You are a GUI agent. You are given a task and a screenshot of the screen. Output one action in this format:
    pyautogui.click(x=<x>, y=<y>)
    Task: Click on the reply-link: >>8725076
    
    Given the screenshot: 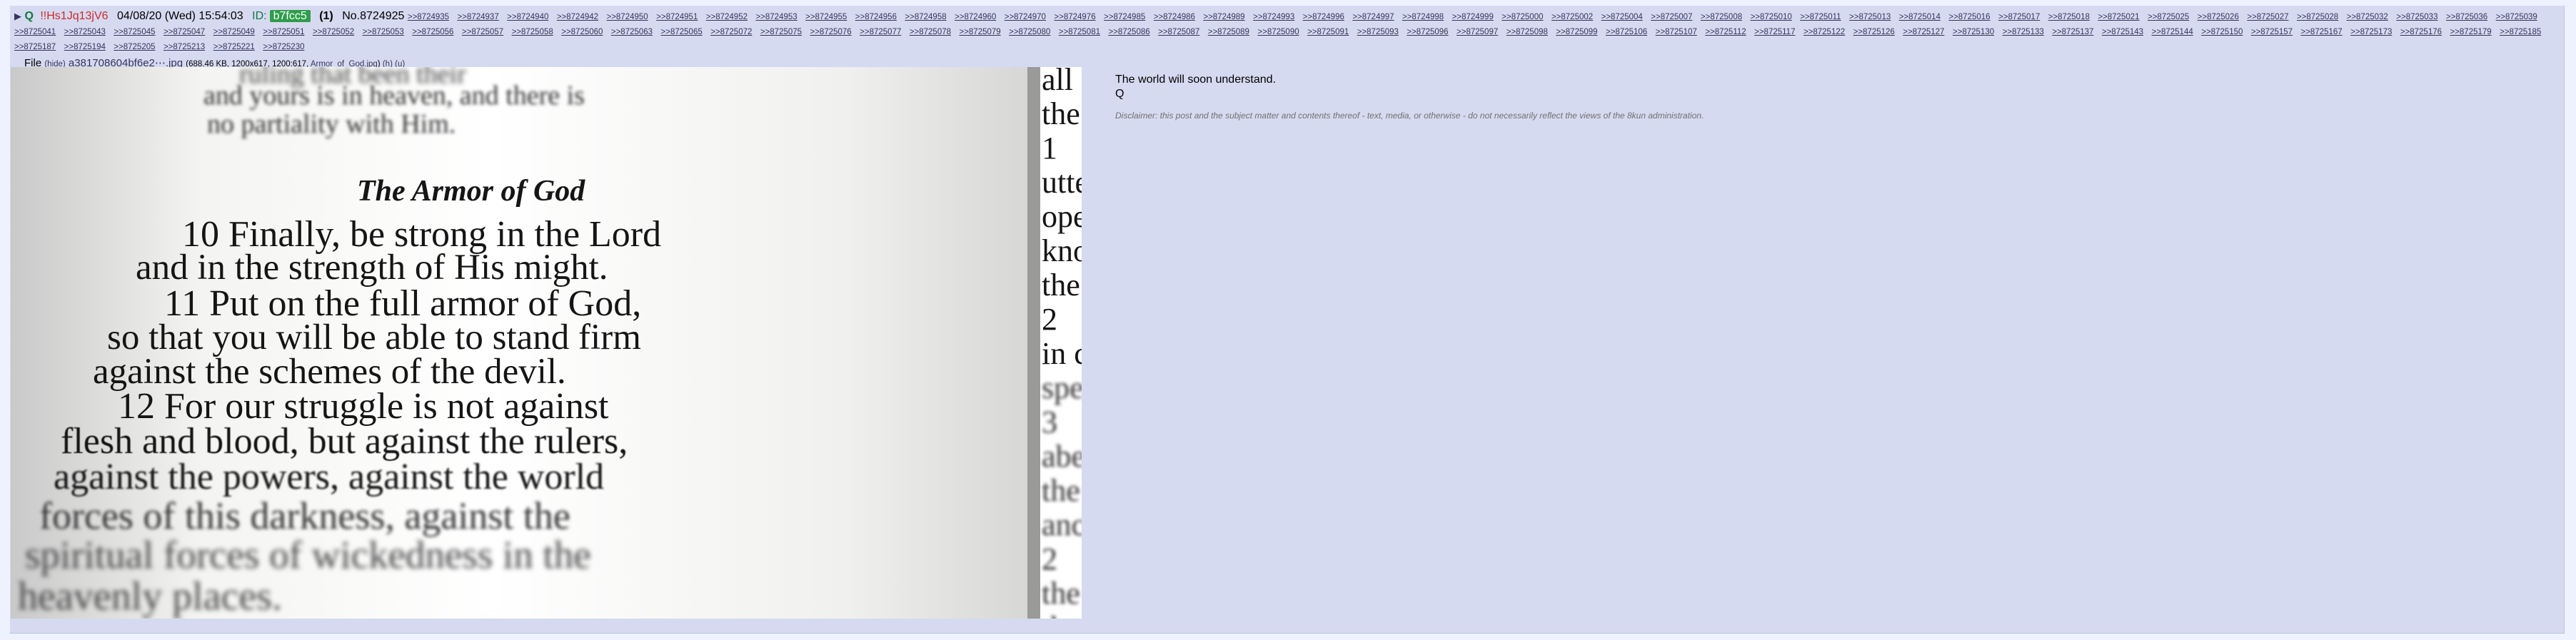 What is the action you would take?
    pyautogui.click(x=831, y=32)
    